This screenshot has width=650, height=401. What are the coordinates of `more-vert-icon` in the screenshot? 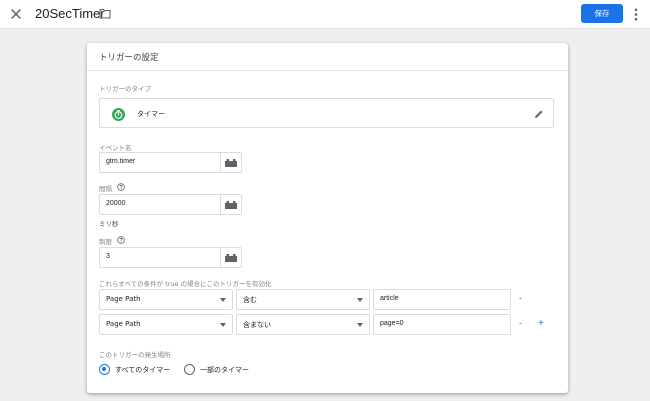 It's located at (636, 14).